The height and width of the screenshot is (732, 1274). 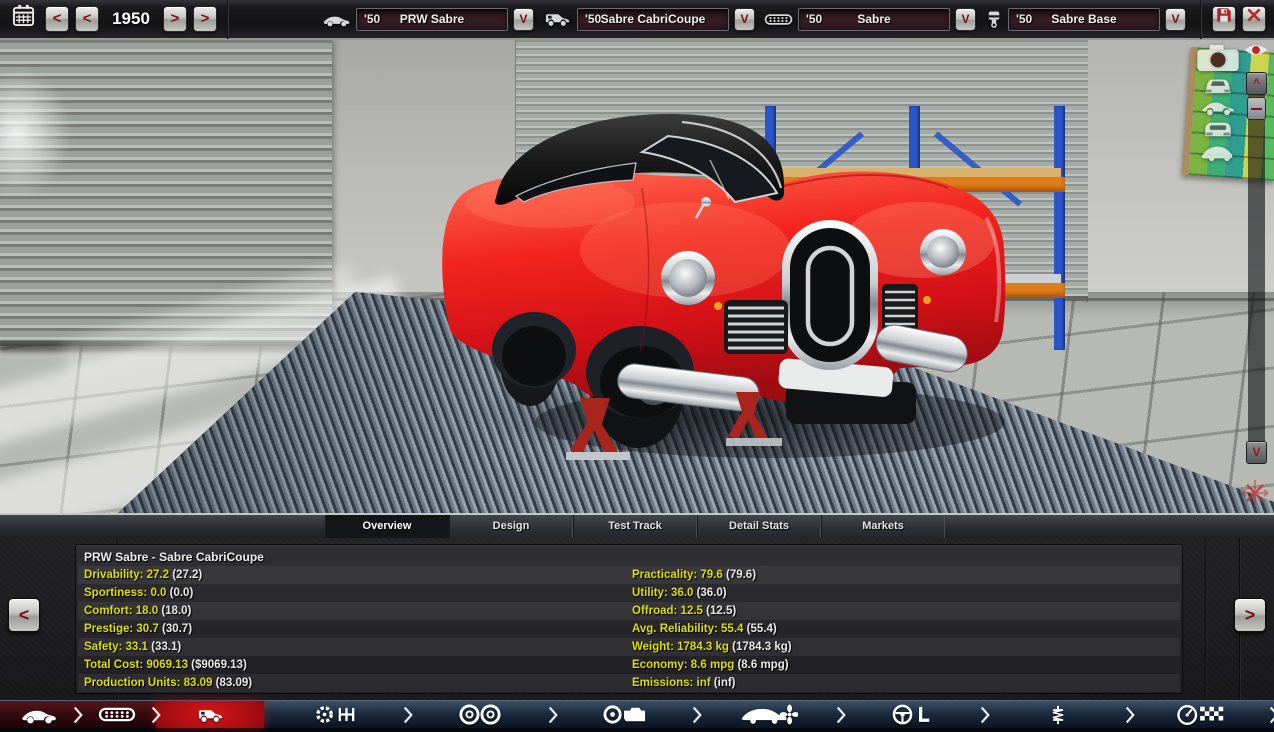 What do you see at coordinates (1256, 452) in the screenshot?
I see `scrollbar-down-button: V` at bounding box center [1256, 452].